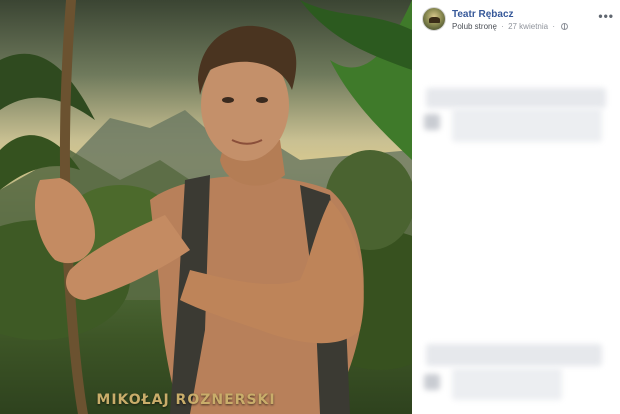 This screenshot has height=414, width=620. I want to click on post-meta: Polub stronę · 27 kwietnia ·, so click(510, 26).